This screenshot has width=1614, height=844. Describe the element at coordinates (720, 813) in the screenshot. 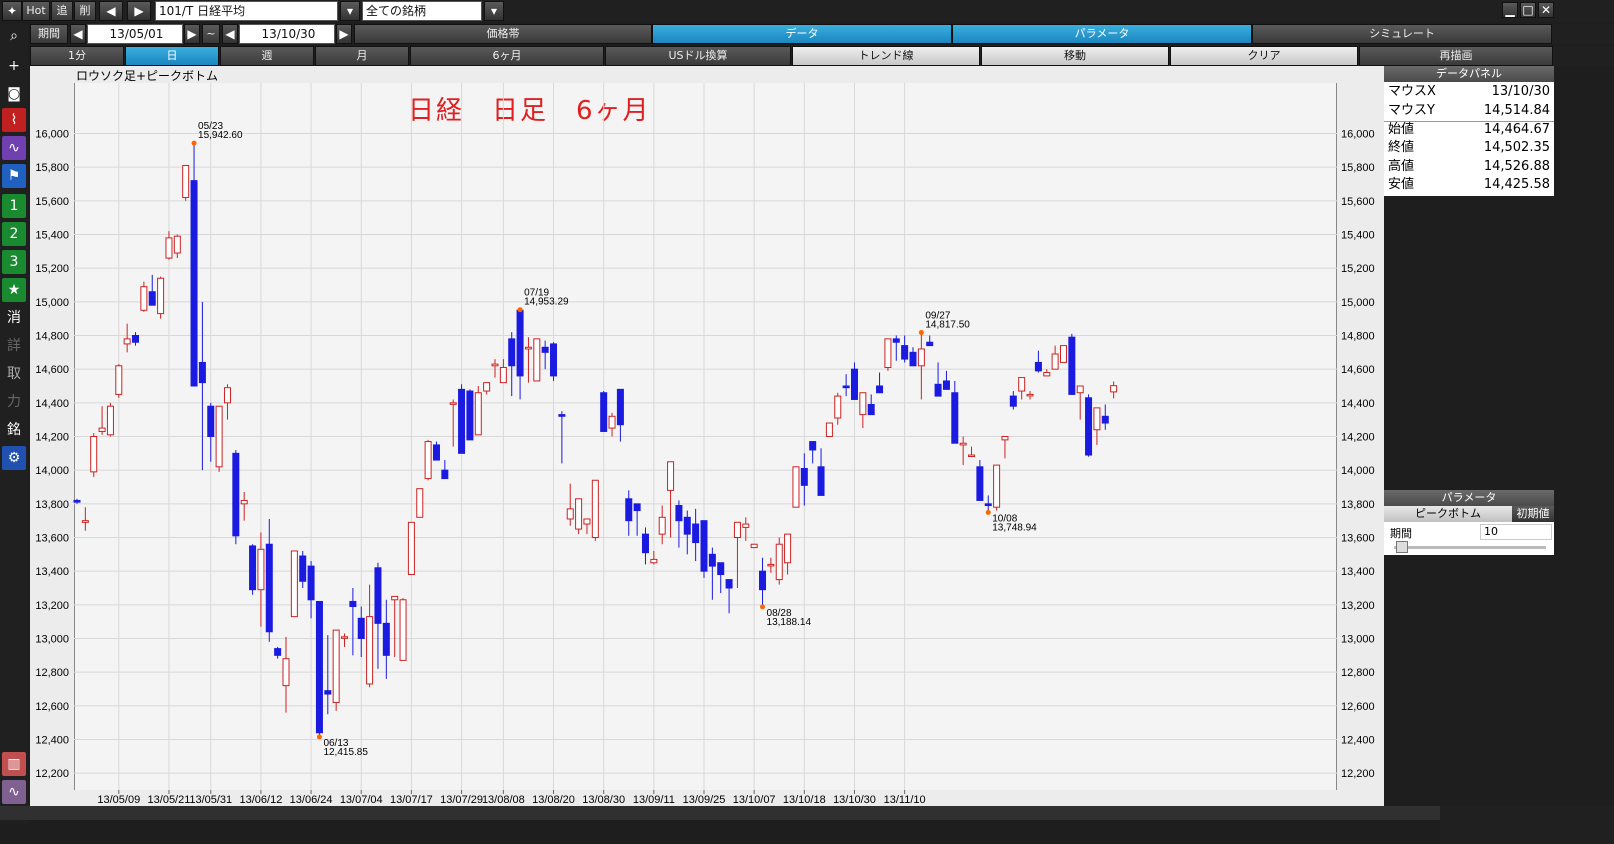

I see `overview-strip` at that location.